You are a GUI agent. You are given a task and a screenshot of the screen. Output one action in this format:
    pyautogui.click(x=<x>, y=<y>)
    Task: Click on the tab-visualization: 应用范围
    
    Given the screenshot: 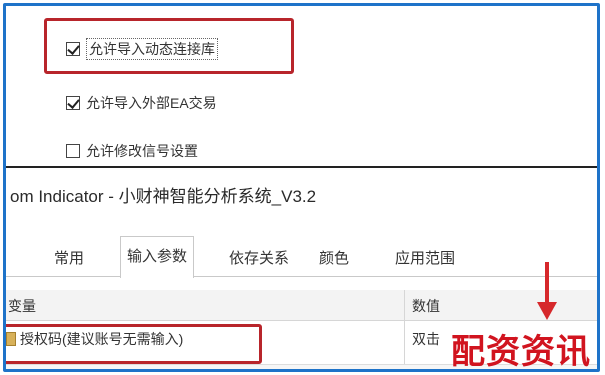 What is the action you would take?
    pyautogui.click(x=425, y=259)
    